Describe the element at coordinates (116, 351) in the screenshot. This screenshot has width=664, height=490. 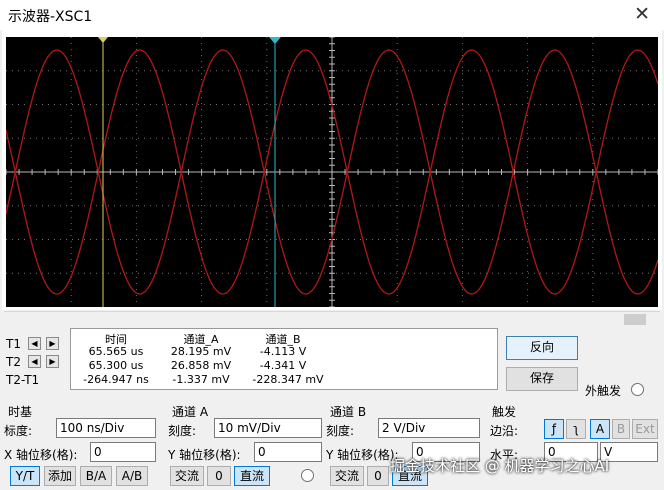
I see `readout-t1-time: 65.565 us` at that location.